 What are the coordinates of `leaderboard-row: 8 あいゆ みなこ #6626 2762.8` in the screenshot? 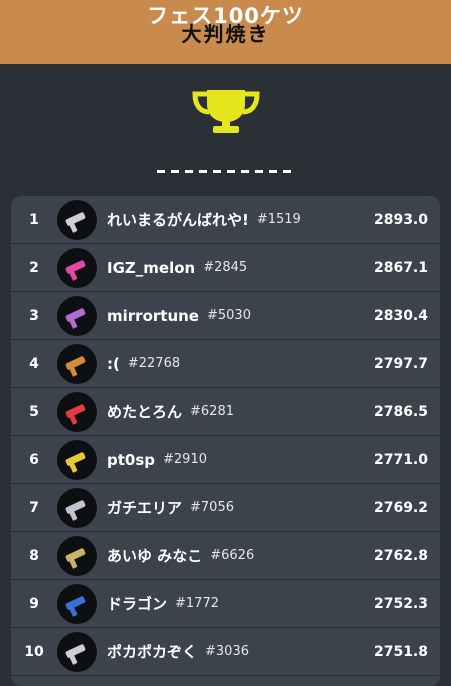 It's located at (225, 556).